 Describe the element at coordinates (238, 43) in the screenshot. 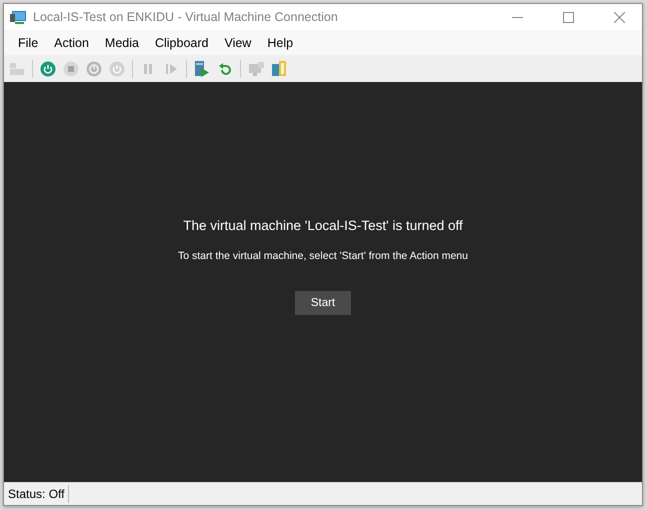

I see `menu-item: View` at that location.